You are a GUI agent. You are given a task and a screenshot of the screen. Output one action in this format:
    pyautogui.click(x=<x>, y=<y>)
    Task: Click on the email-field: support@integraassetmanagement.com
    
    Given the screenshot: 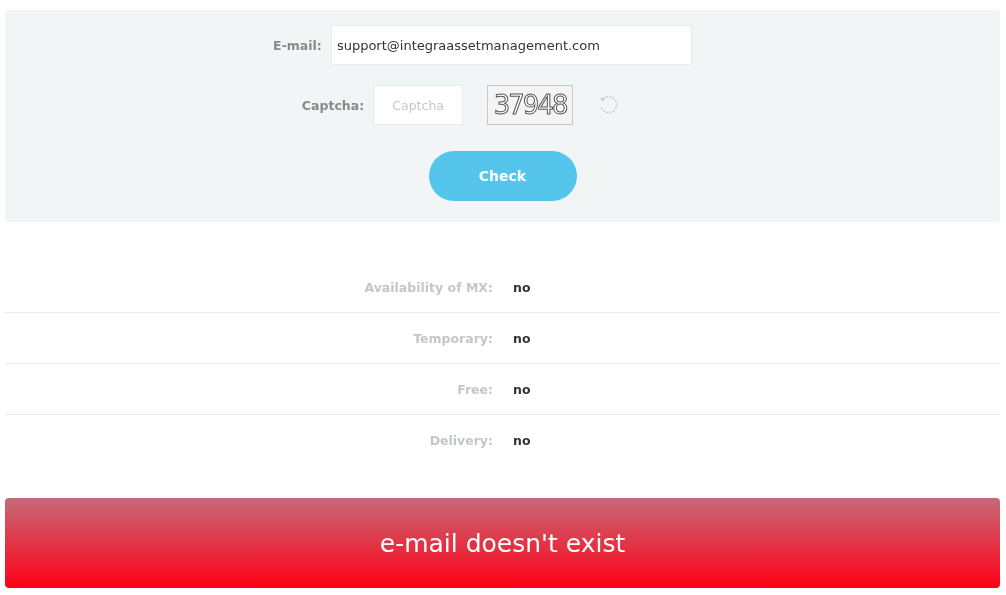 What is the action you would take?
    pyautogui.click(x=511, y=45)
    